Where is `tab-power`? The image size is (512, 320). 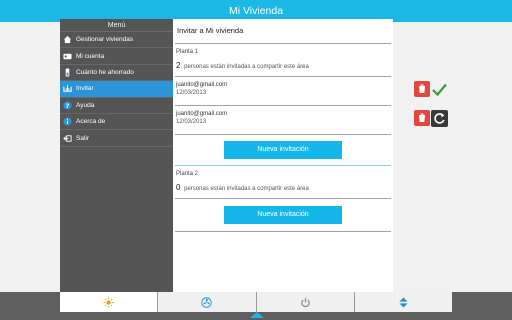
tab-power is located at coordinates (305, 302).